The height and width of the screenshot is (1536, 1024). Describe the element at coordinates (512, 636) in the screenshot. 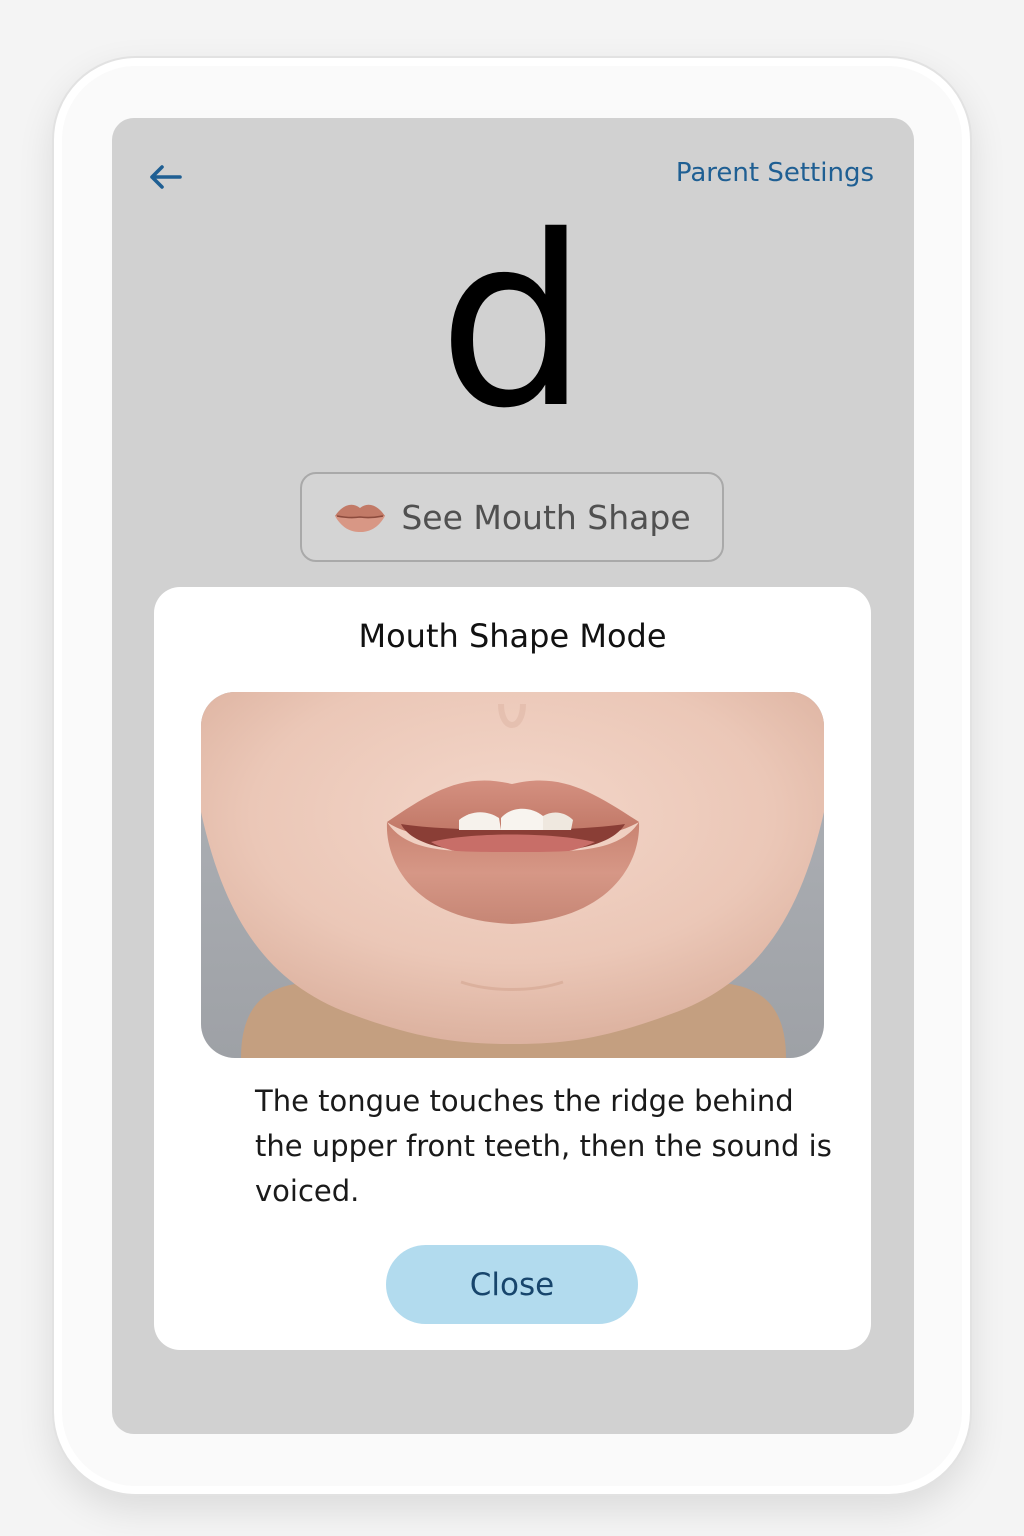

I see `modal-title: Mouth Shape Mode` at that location.